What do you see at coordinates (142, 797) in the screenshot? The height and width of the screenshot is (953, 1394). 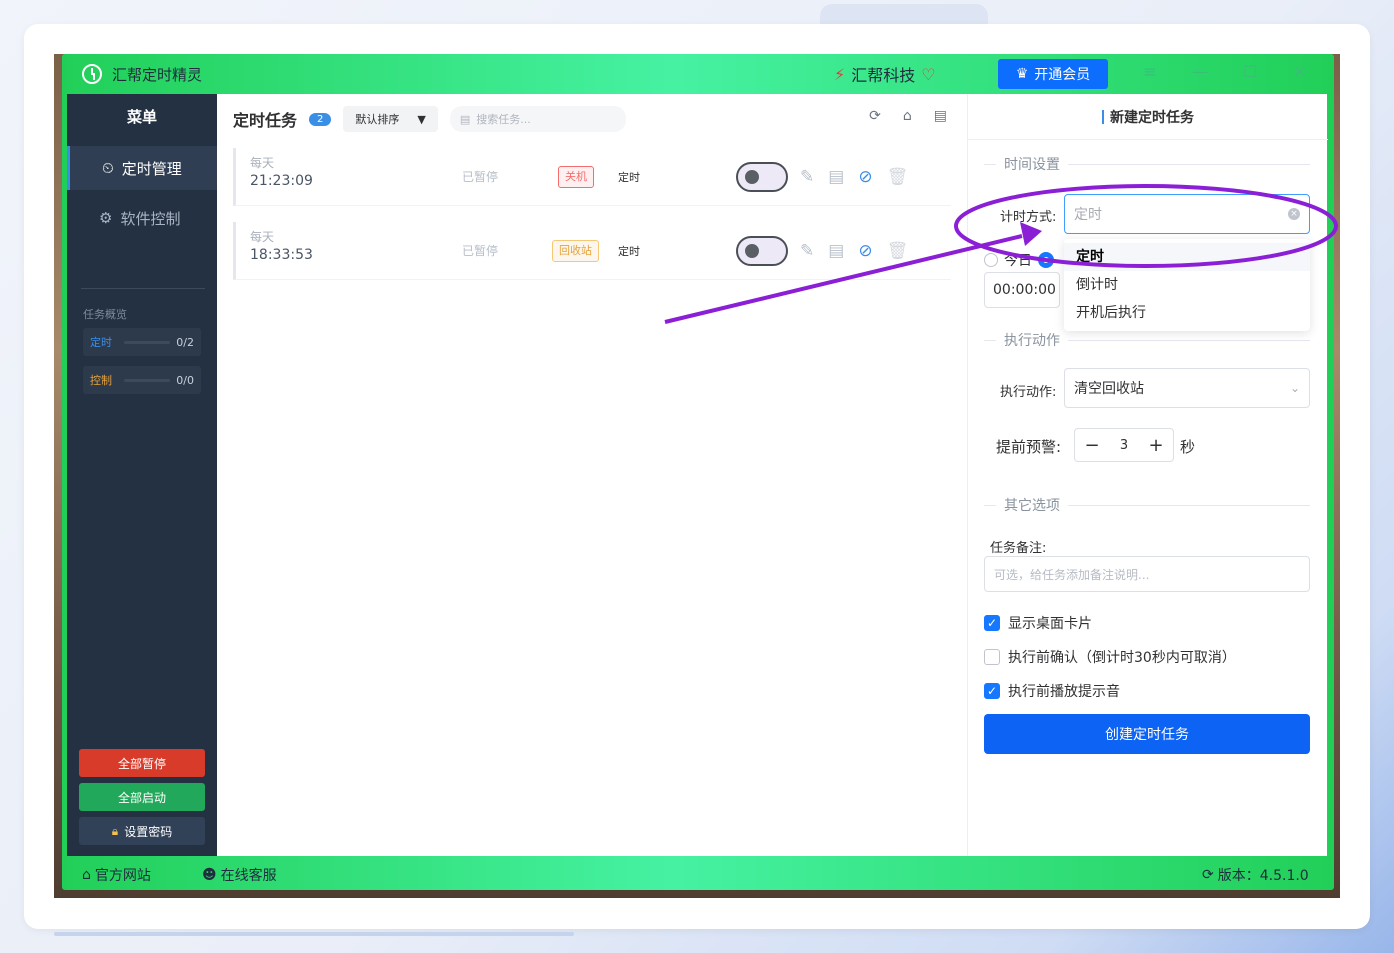 I see `start-all-button: 全部启动` at bounding box center [142, 797].